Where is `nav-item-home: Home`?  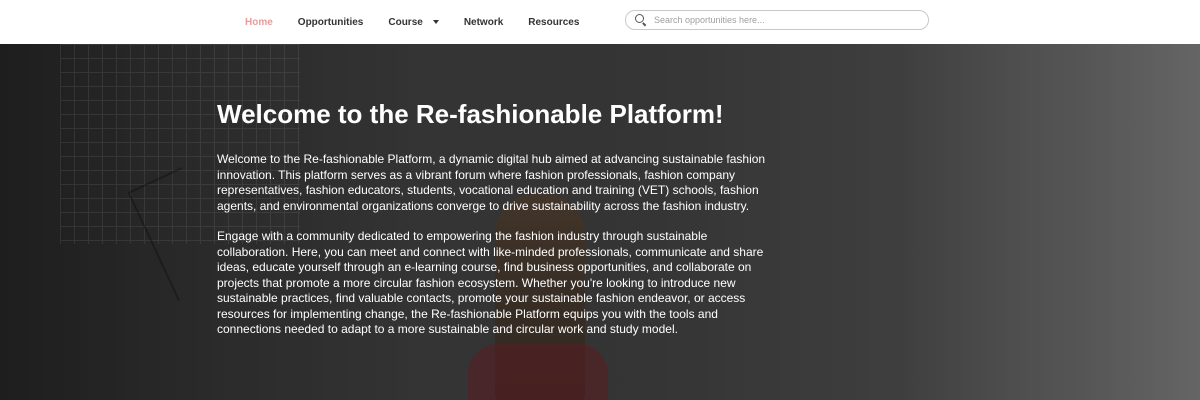
nav-item-home: Home is located at coordinates (259, 22).